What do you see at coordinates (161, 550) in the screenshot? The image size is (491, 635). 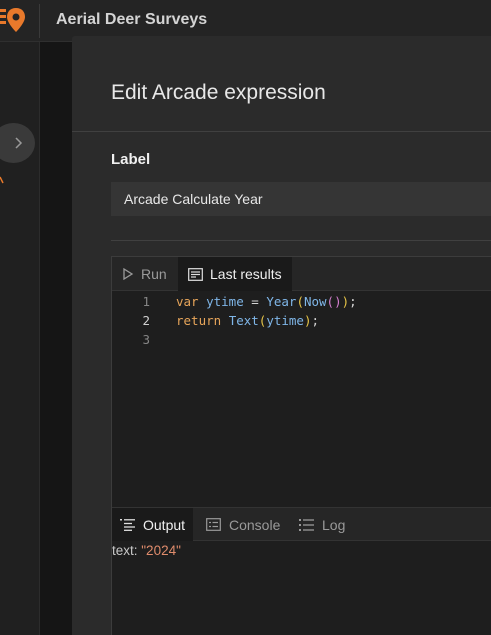 I see `output-value: "2024"` at bounding box center [161, 550].